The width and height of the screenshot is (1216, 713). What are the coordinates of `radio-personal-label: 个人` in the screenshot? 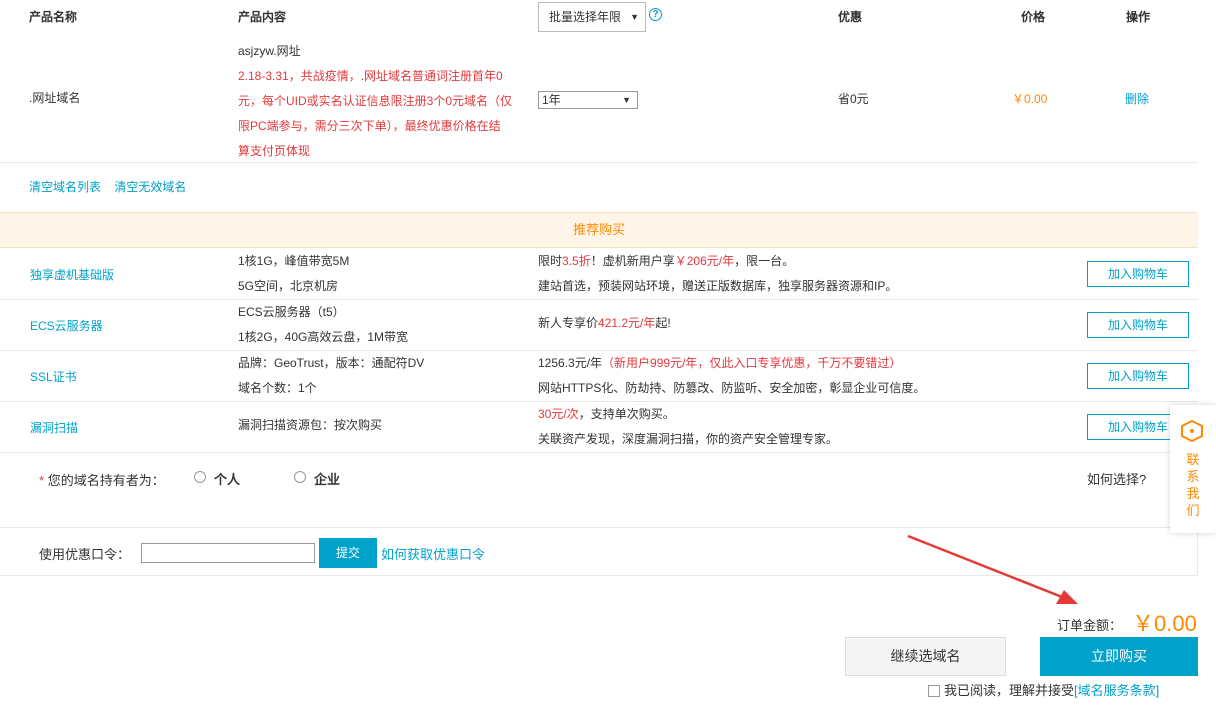 It's located at (227, 478).